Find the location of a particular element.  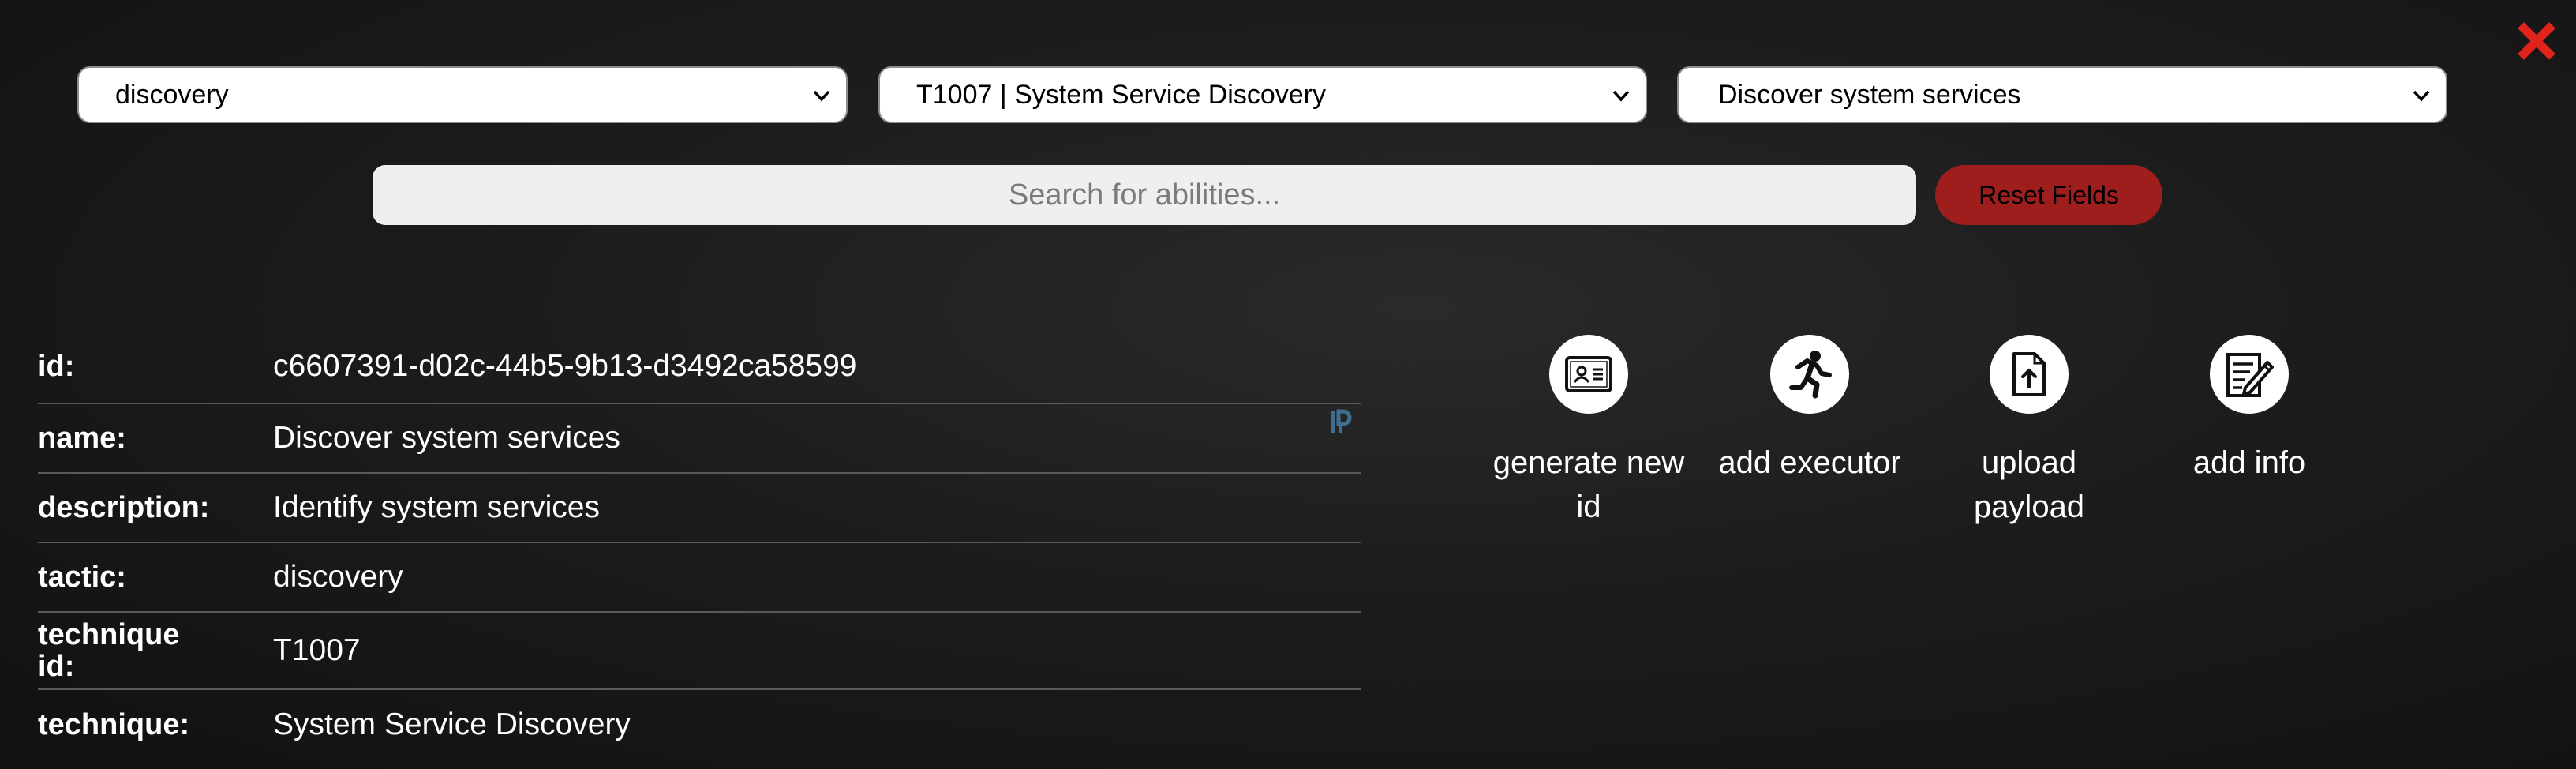

upload-payload-circle is located at coordinates (2029, 374).